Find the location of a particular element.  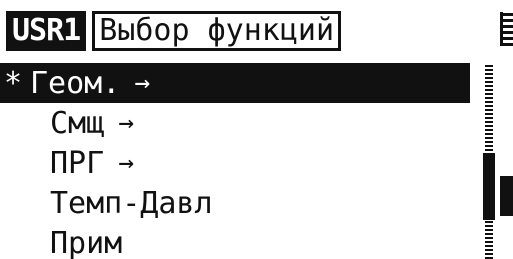

page-indicator-icon is located at coordinates (506, 29).